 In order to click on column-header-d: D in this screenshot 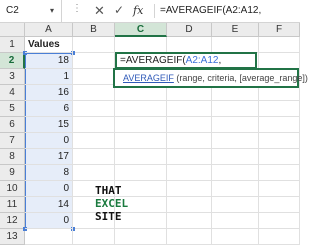, I will do `click(189, 30)`.